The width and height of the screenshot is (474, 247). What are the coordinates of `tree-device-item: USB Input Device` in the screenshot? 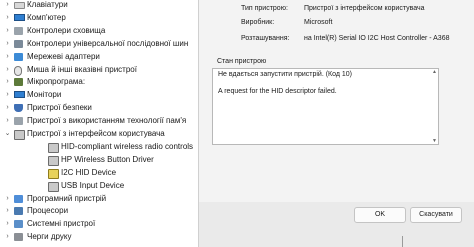 It's located at (100, 186).